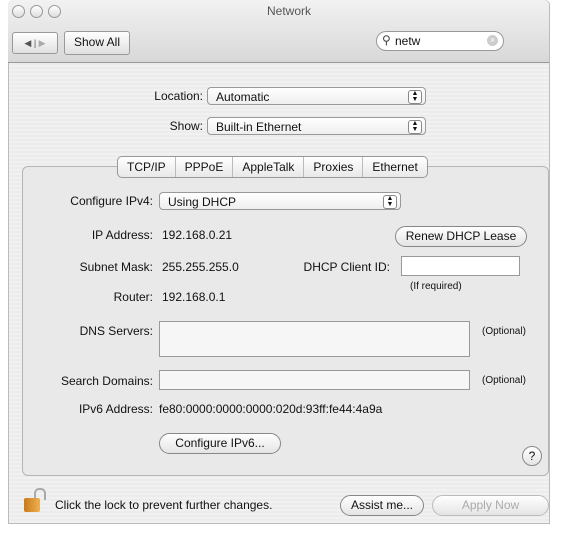  I want to click on configure-ipv4-label: Configure IPv4:, so click(111, 201).